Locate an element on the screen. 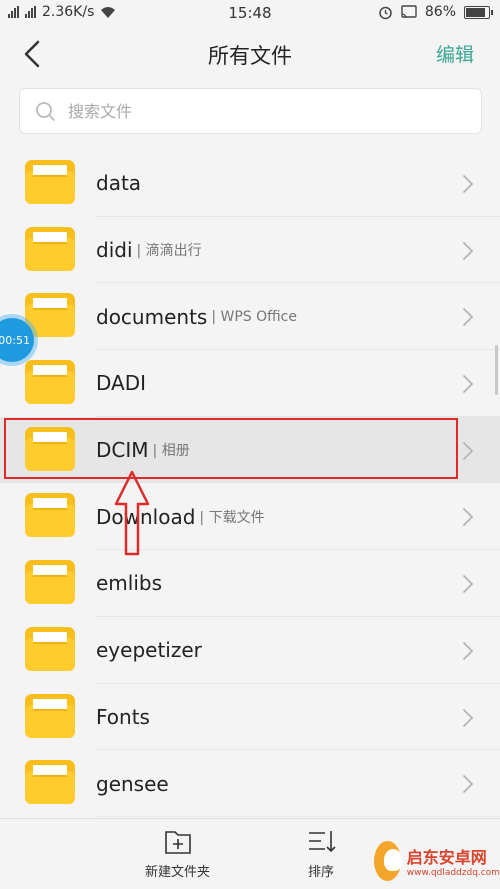 This screenshot has height=889, width=500. scrollbar is located at coordinates (496, 370).